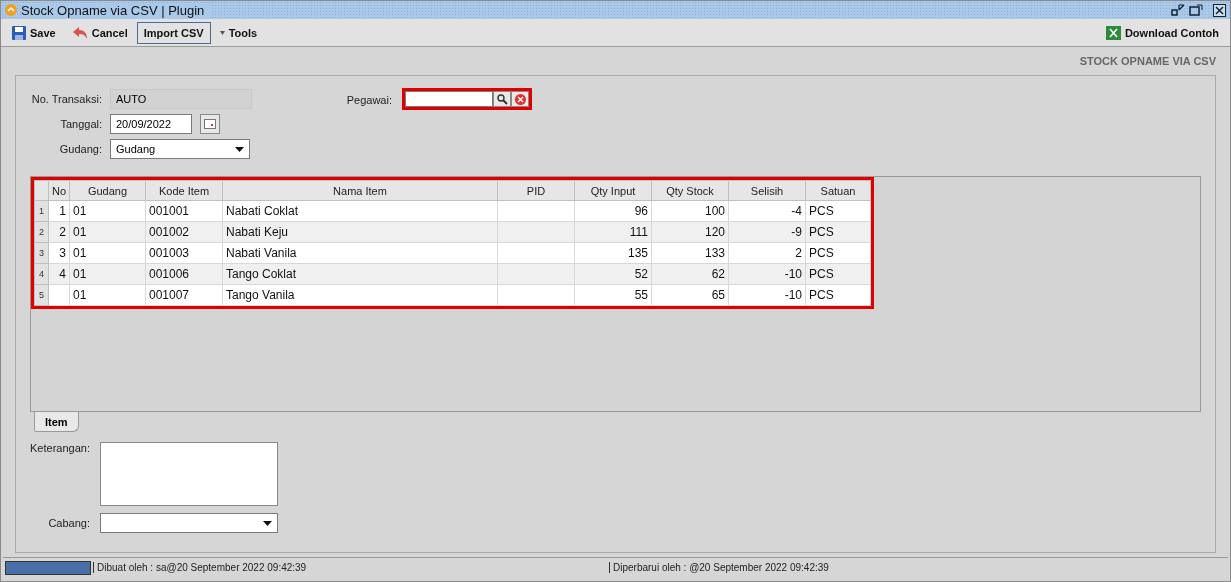 Image resolution: width=1231 pixels, height=582 pixels. Describe the element at coordinates (449, 99) in the screenshot. I see `employee-field` at that location.